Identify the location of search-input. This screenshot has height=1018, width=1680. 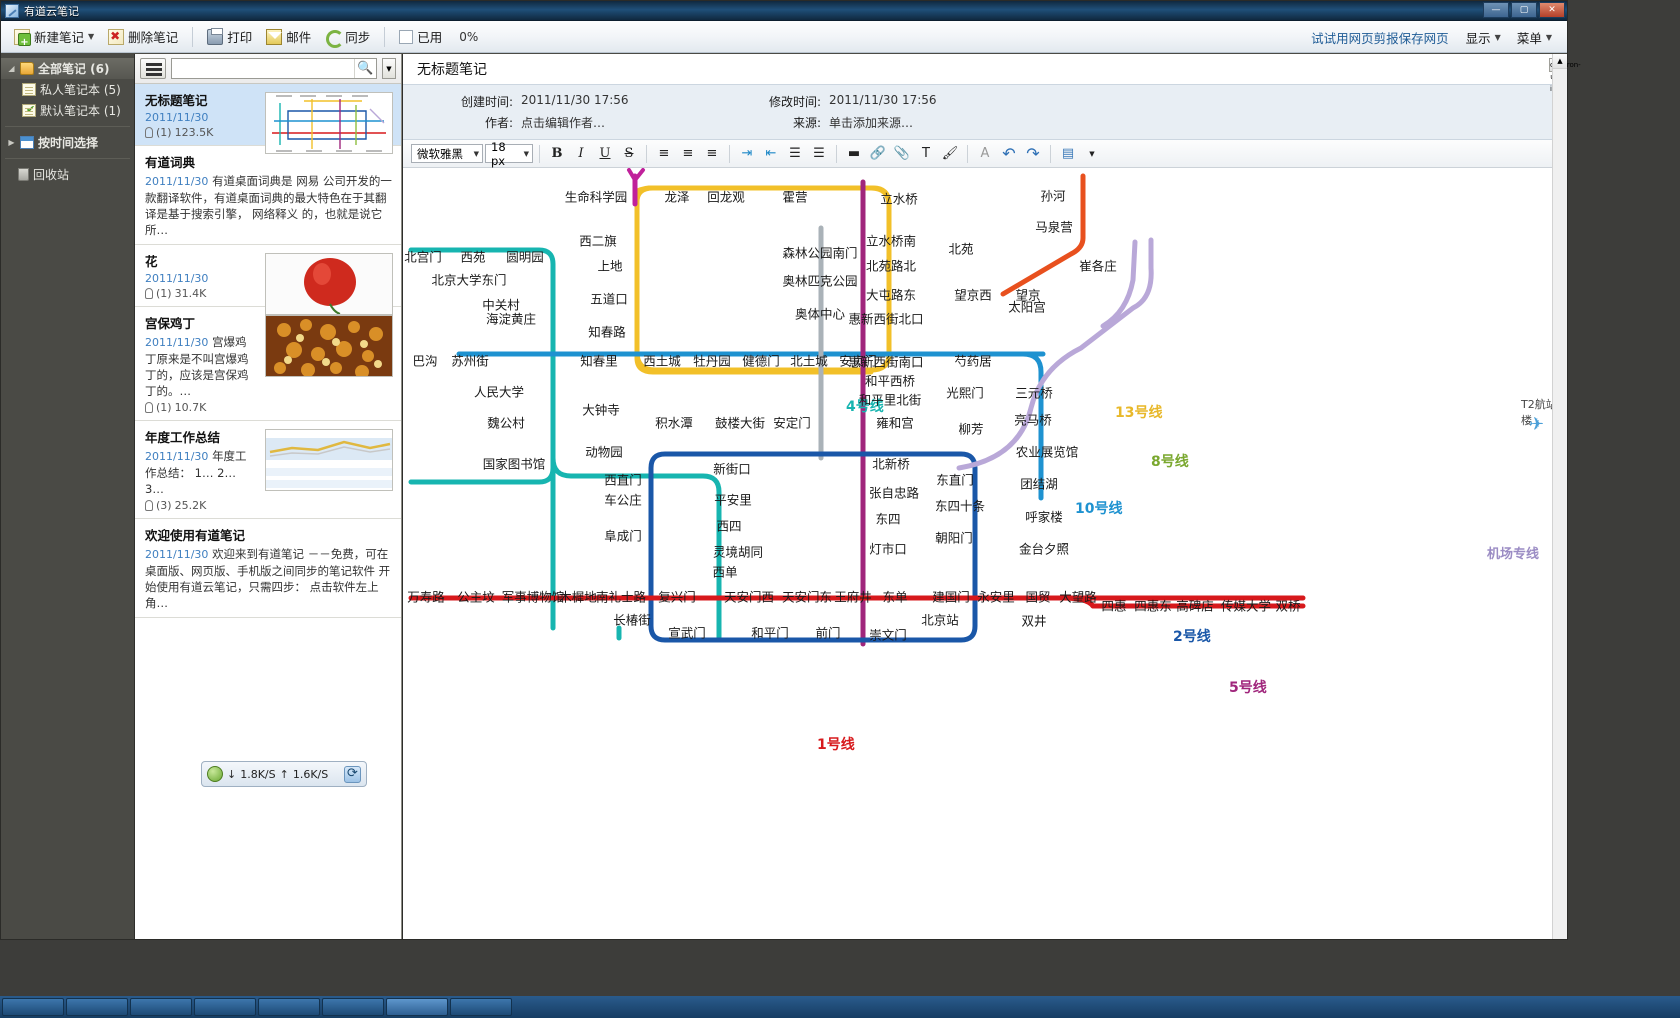
(263, 68).